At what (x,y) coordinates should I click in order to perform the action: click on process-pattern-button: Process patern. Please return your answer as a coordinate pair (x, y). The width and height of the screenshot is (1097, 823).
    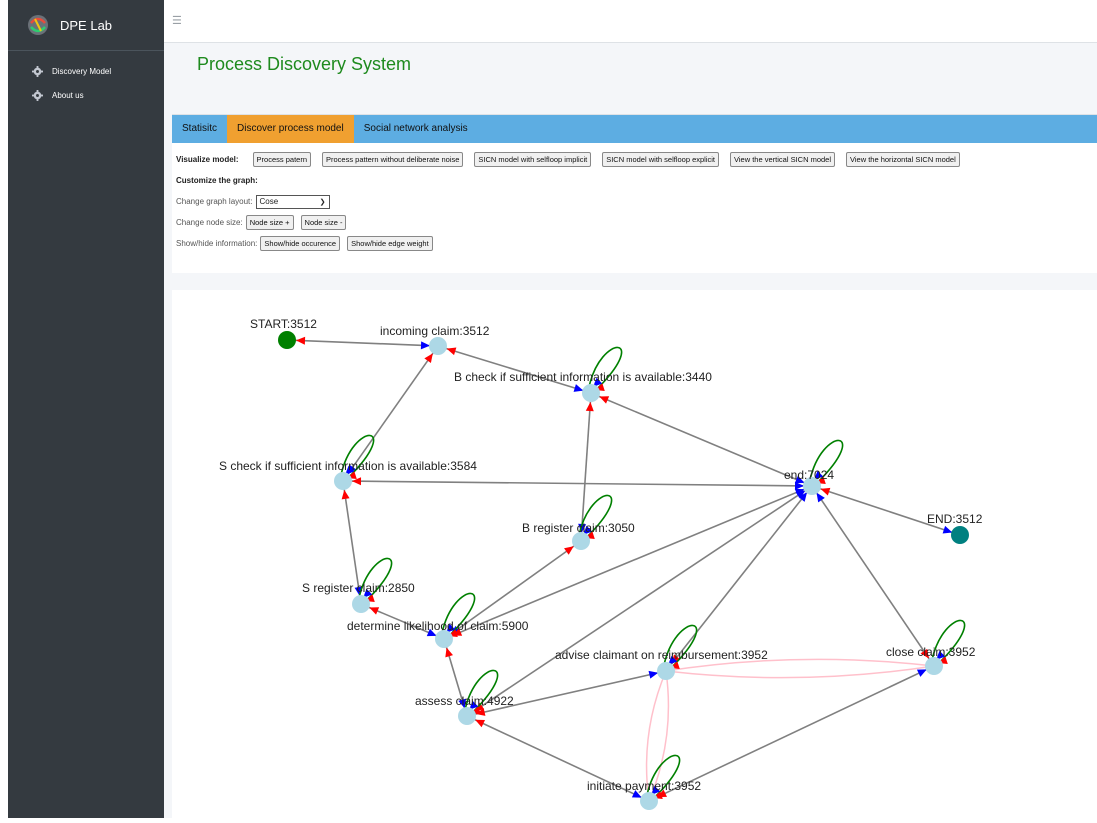
    Looking at the image, I should click on (281, 159).